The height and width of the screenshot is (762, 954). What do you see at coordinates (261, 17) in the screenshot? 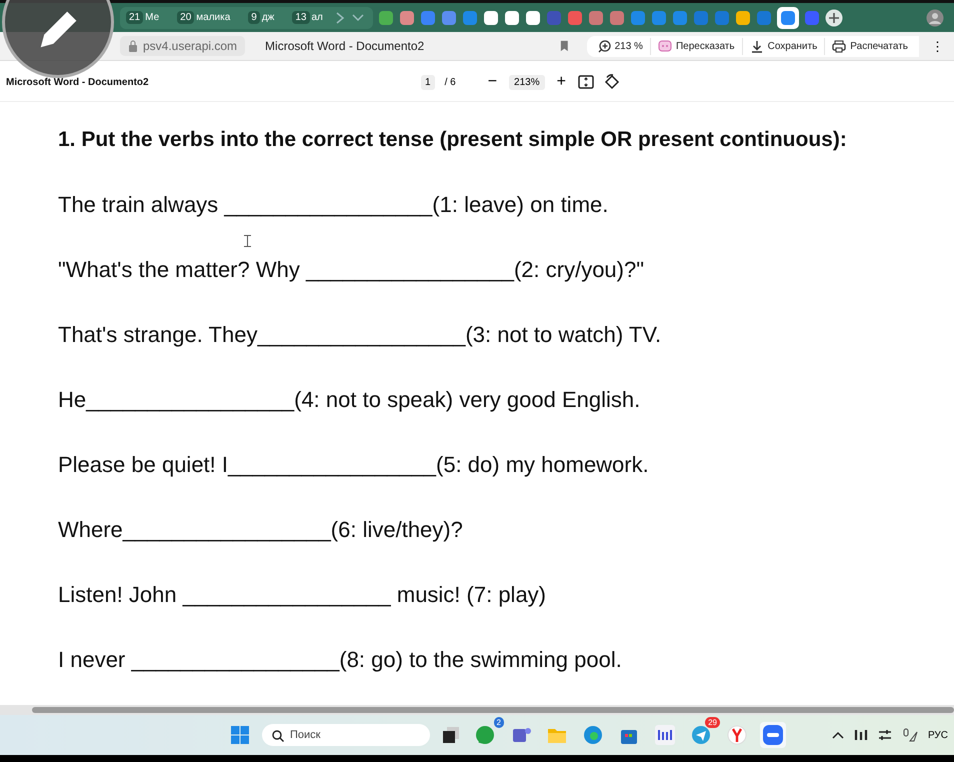
I see `browser-tab: 9 дж` at bounding box center [261, 17].